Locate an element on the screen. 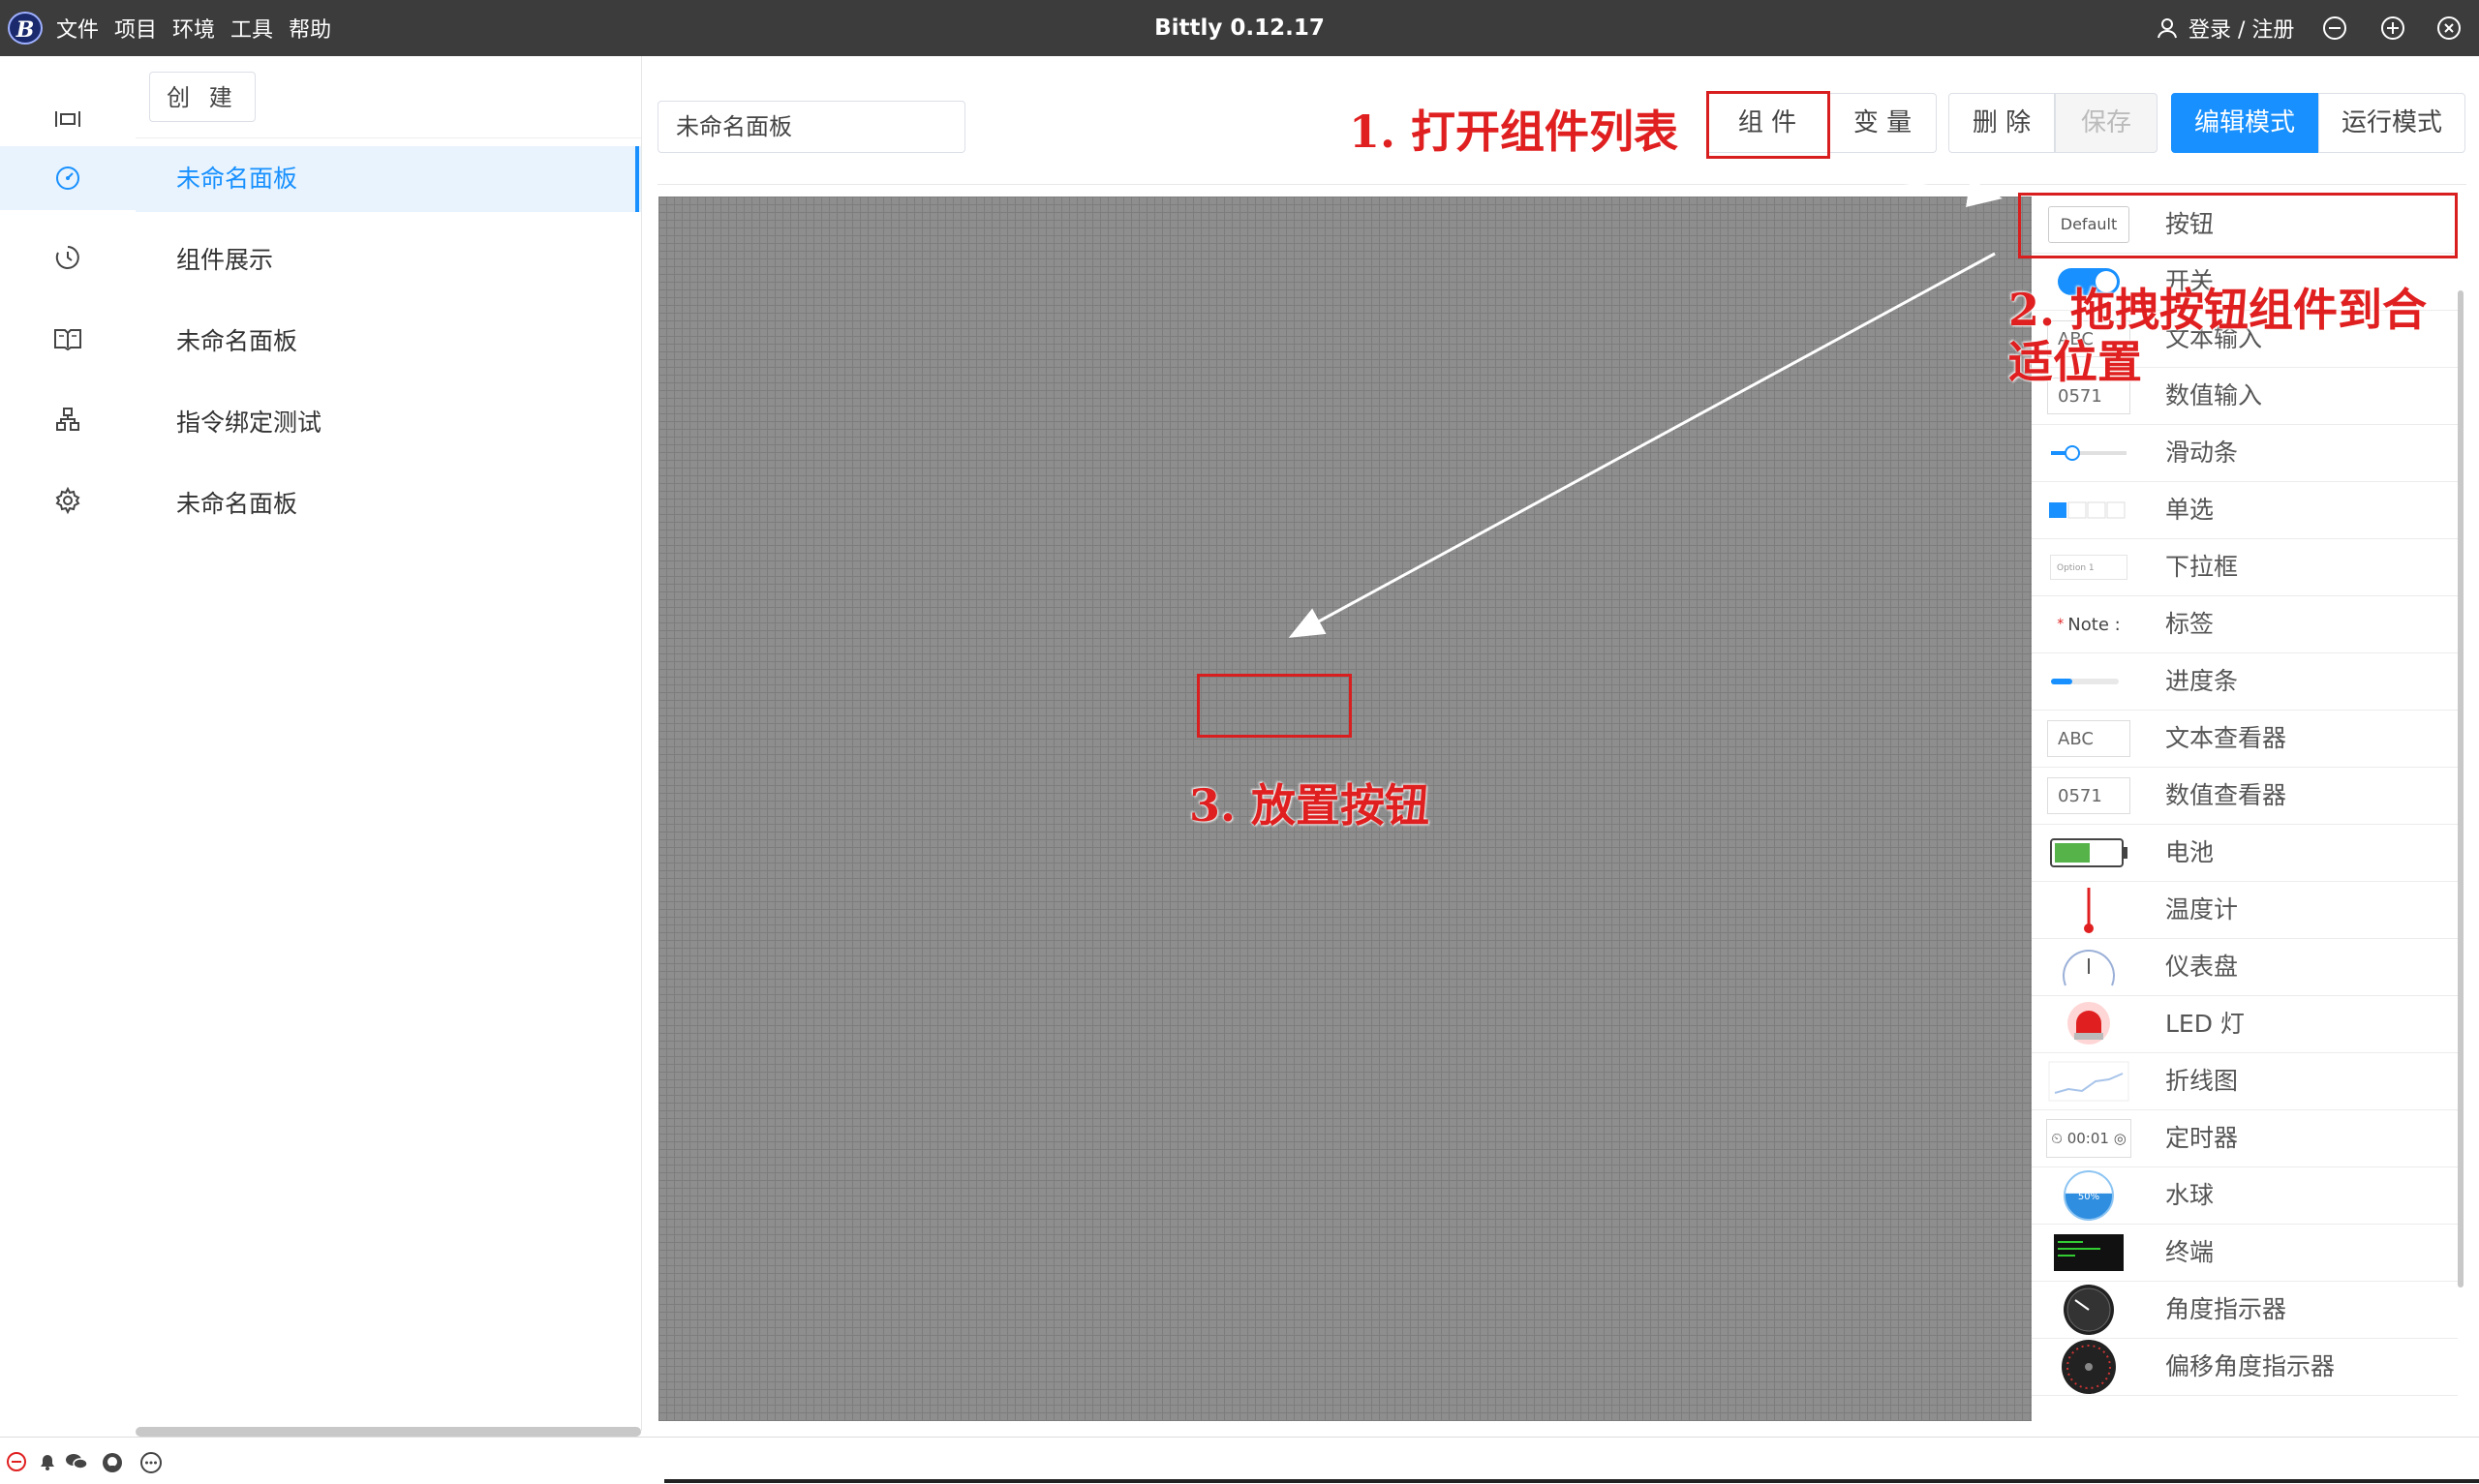 Image resolution: width=2479 pixels, height=1484 pixels. bell-icon is located at coordinates (47, 1461).